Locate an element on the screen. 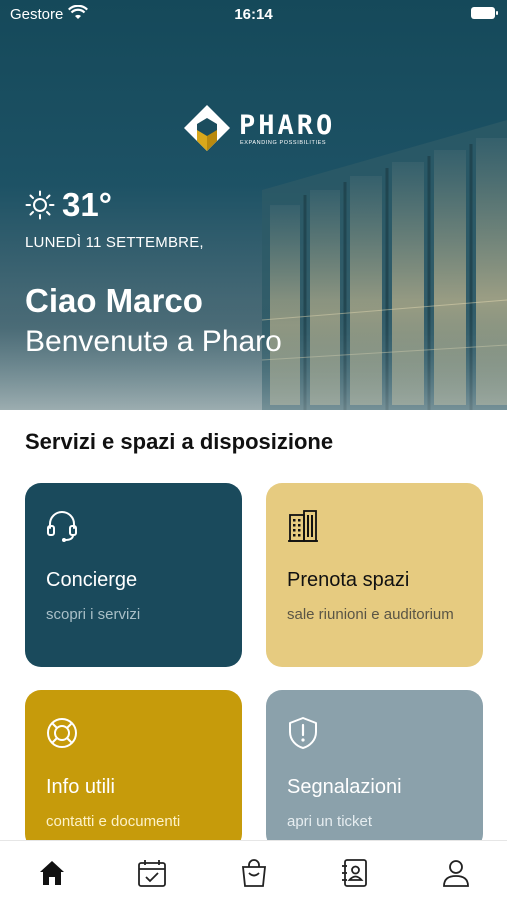 This screenshot has height=900, width=507. sun-icon is located at coordinates (40, 205).